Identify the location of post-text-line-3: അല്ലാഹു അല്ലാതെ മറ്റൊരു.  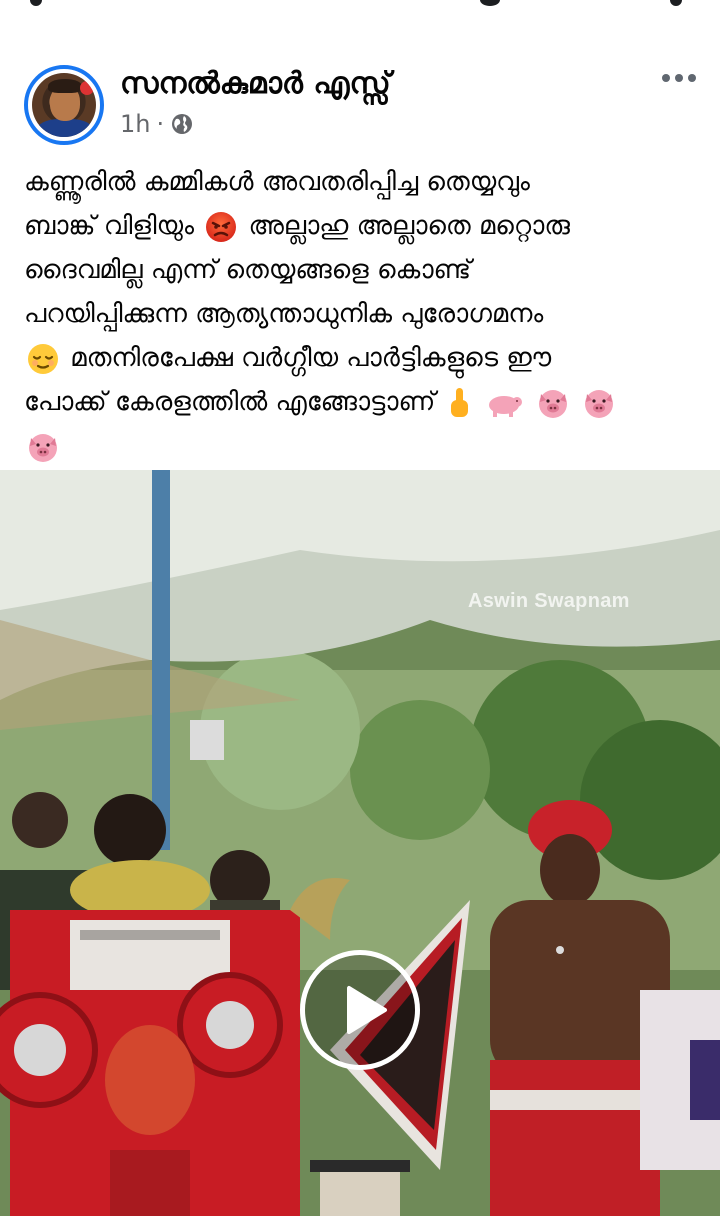
(409, 226).